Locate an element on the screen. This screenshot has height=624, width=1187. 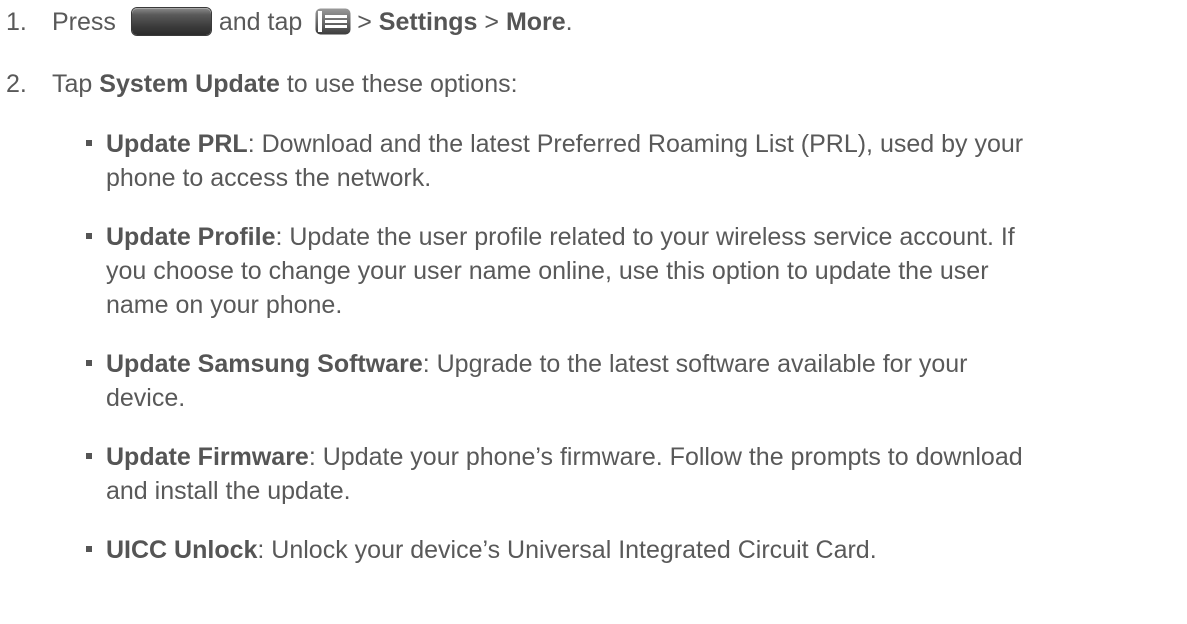
option-title: Update Profile is located at coordinates (191, 237).